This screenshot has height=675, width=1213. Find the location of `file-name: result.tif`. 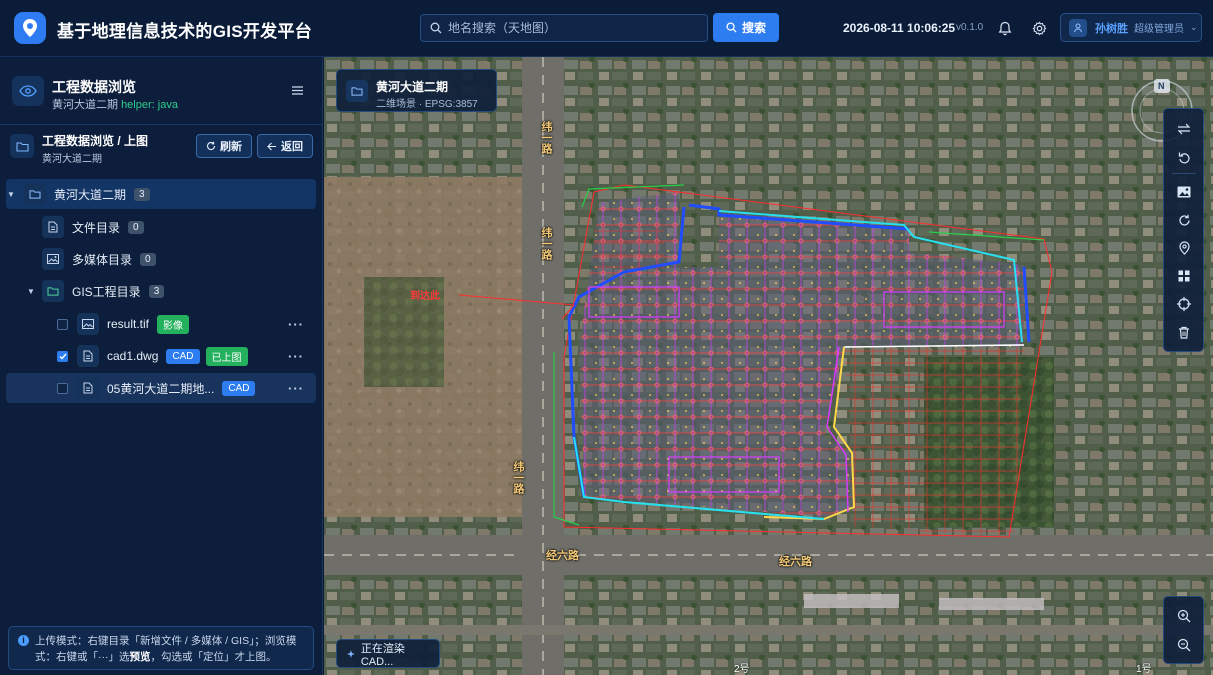

file-name: result.tif is located at coordinates (128, 324).